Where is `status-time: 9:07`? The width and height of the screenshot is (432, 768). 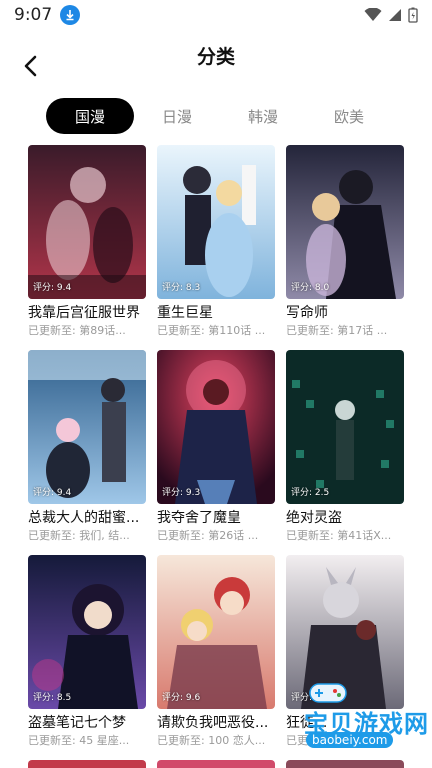
status-time: 9:07 is located at coordinates (33, 15).